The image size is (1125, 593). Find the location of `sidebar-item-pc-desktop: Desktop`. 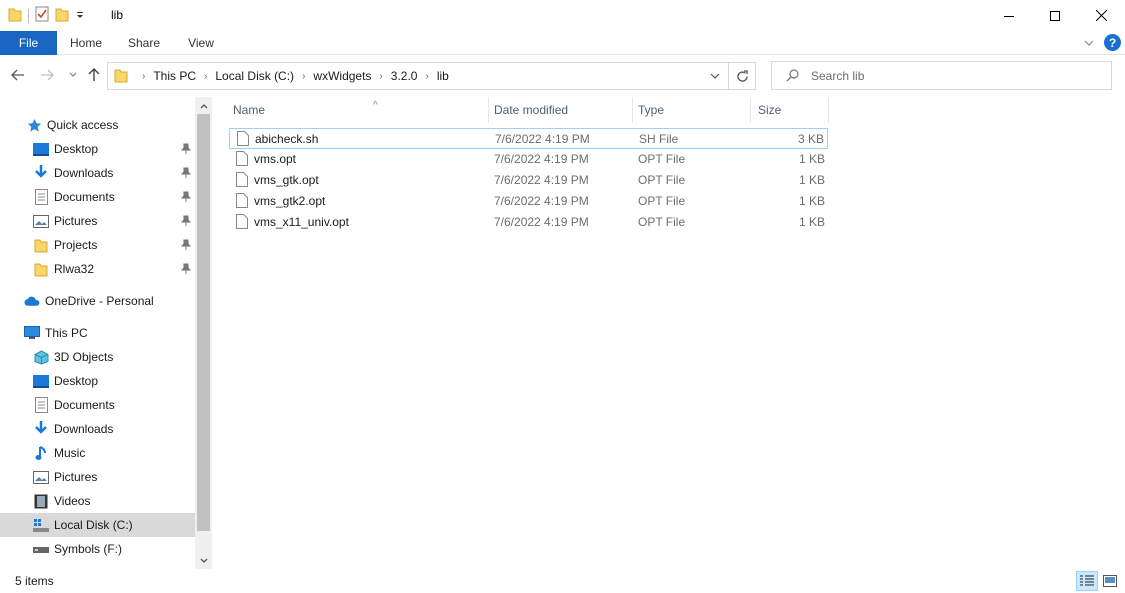

sidebar-item-pc-desktop: Desktop is located at coordinates (97, 381).